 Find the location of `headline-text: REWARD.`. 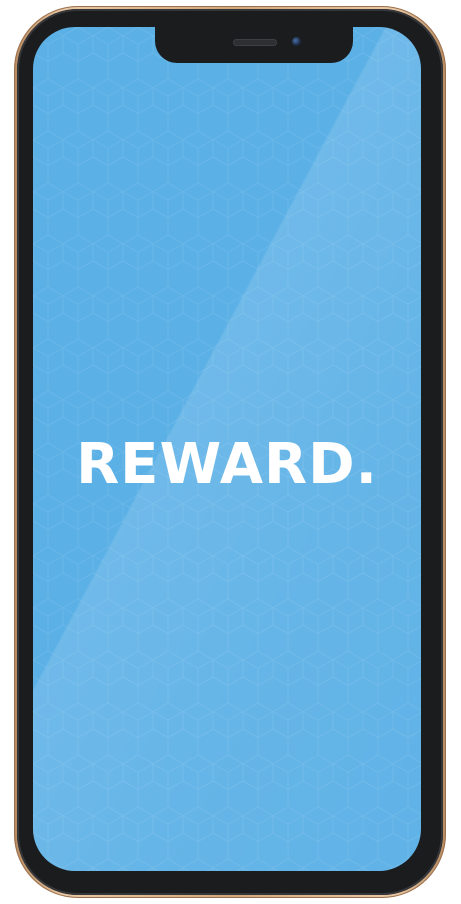

headline-text: REWARD. is located at coordinates (227, 464).